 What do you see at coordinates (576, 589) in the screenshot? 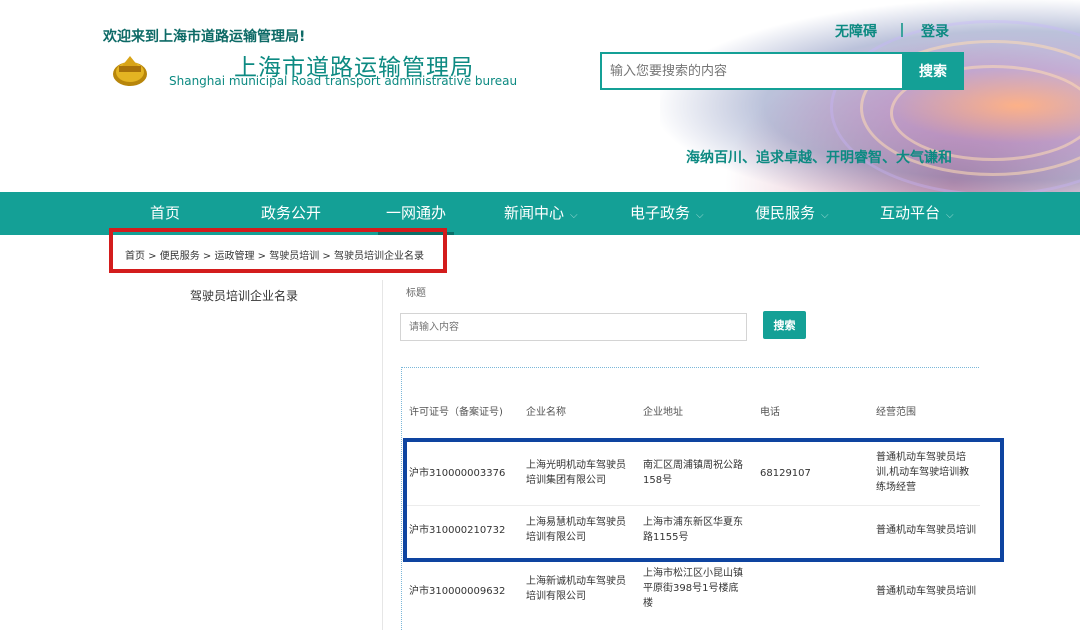
I see `cell-company: 上海新诚机动车驾驶员 培训有限公司` at bounding box center [576, 589].